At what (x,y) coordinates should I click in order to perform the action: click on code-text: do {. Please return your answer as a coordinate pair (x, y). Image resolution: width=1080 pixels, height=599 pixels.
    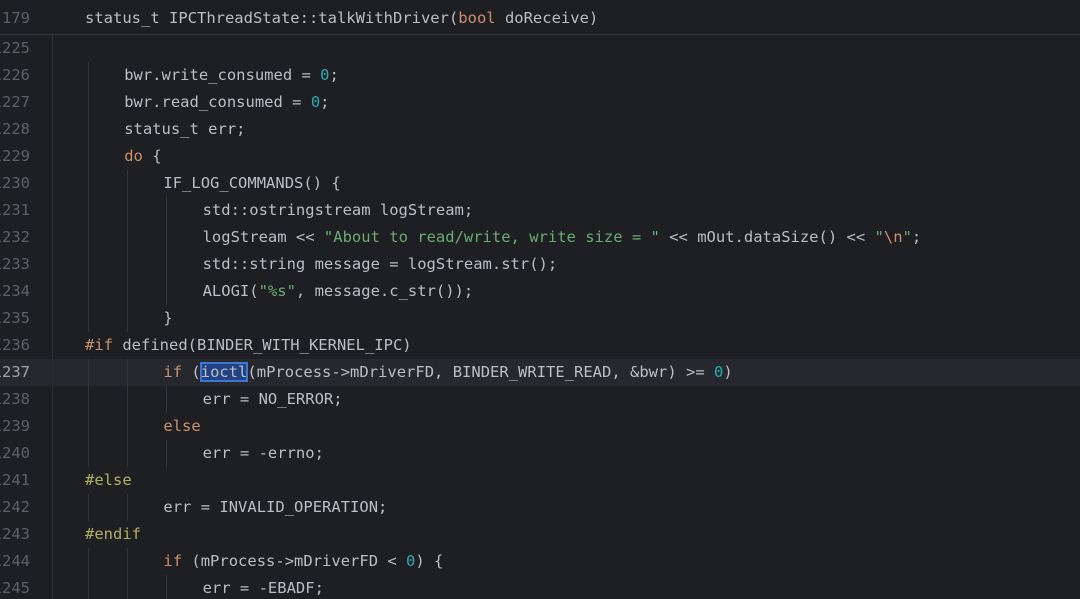
    Looking at the image, I should click on (602, 156).